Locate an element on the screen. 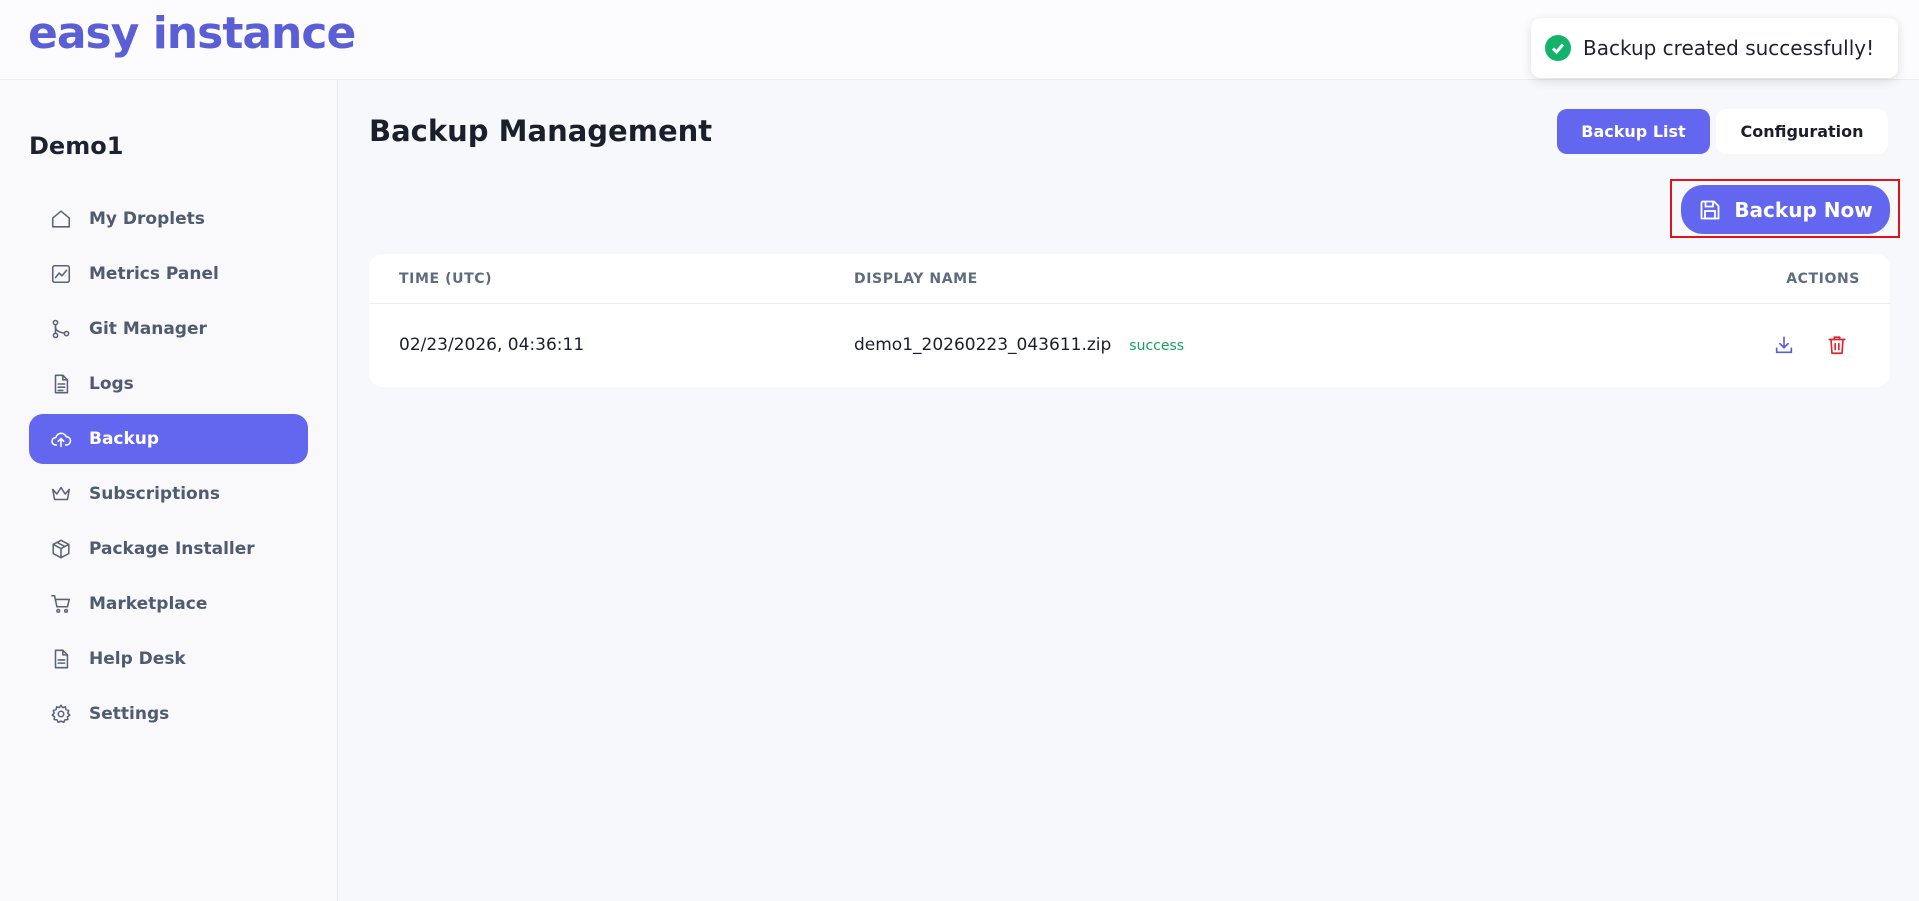 This screenshot has height=901, width=1919. sidebar-item-subscriptions: Subscriptions is located at coordinates (168, 494).